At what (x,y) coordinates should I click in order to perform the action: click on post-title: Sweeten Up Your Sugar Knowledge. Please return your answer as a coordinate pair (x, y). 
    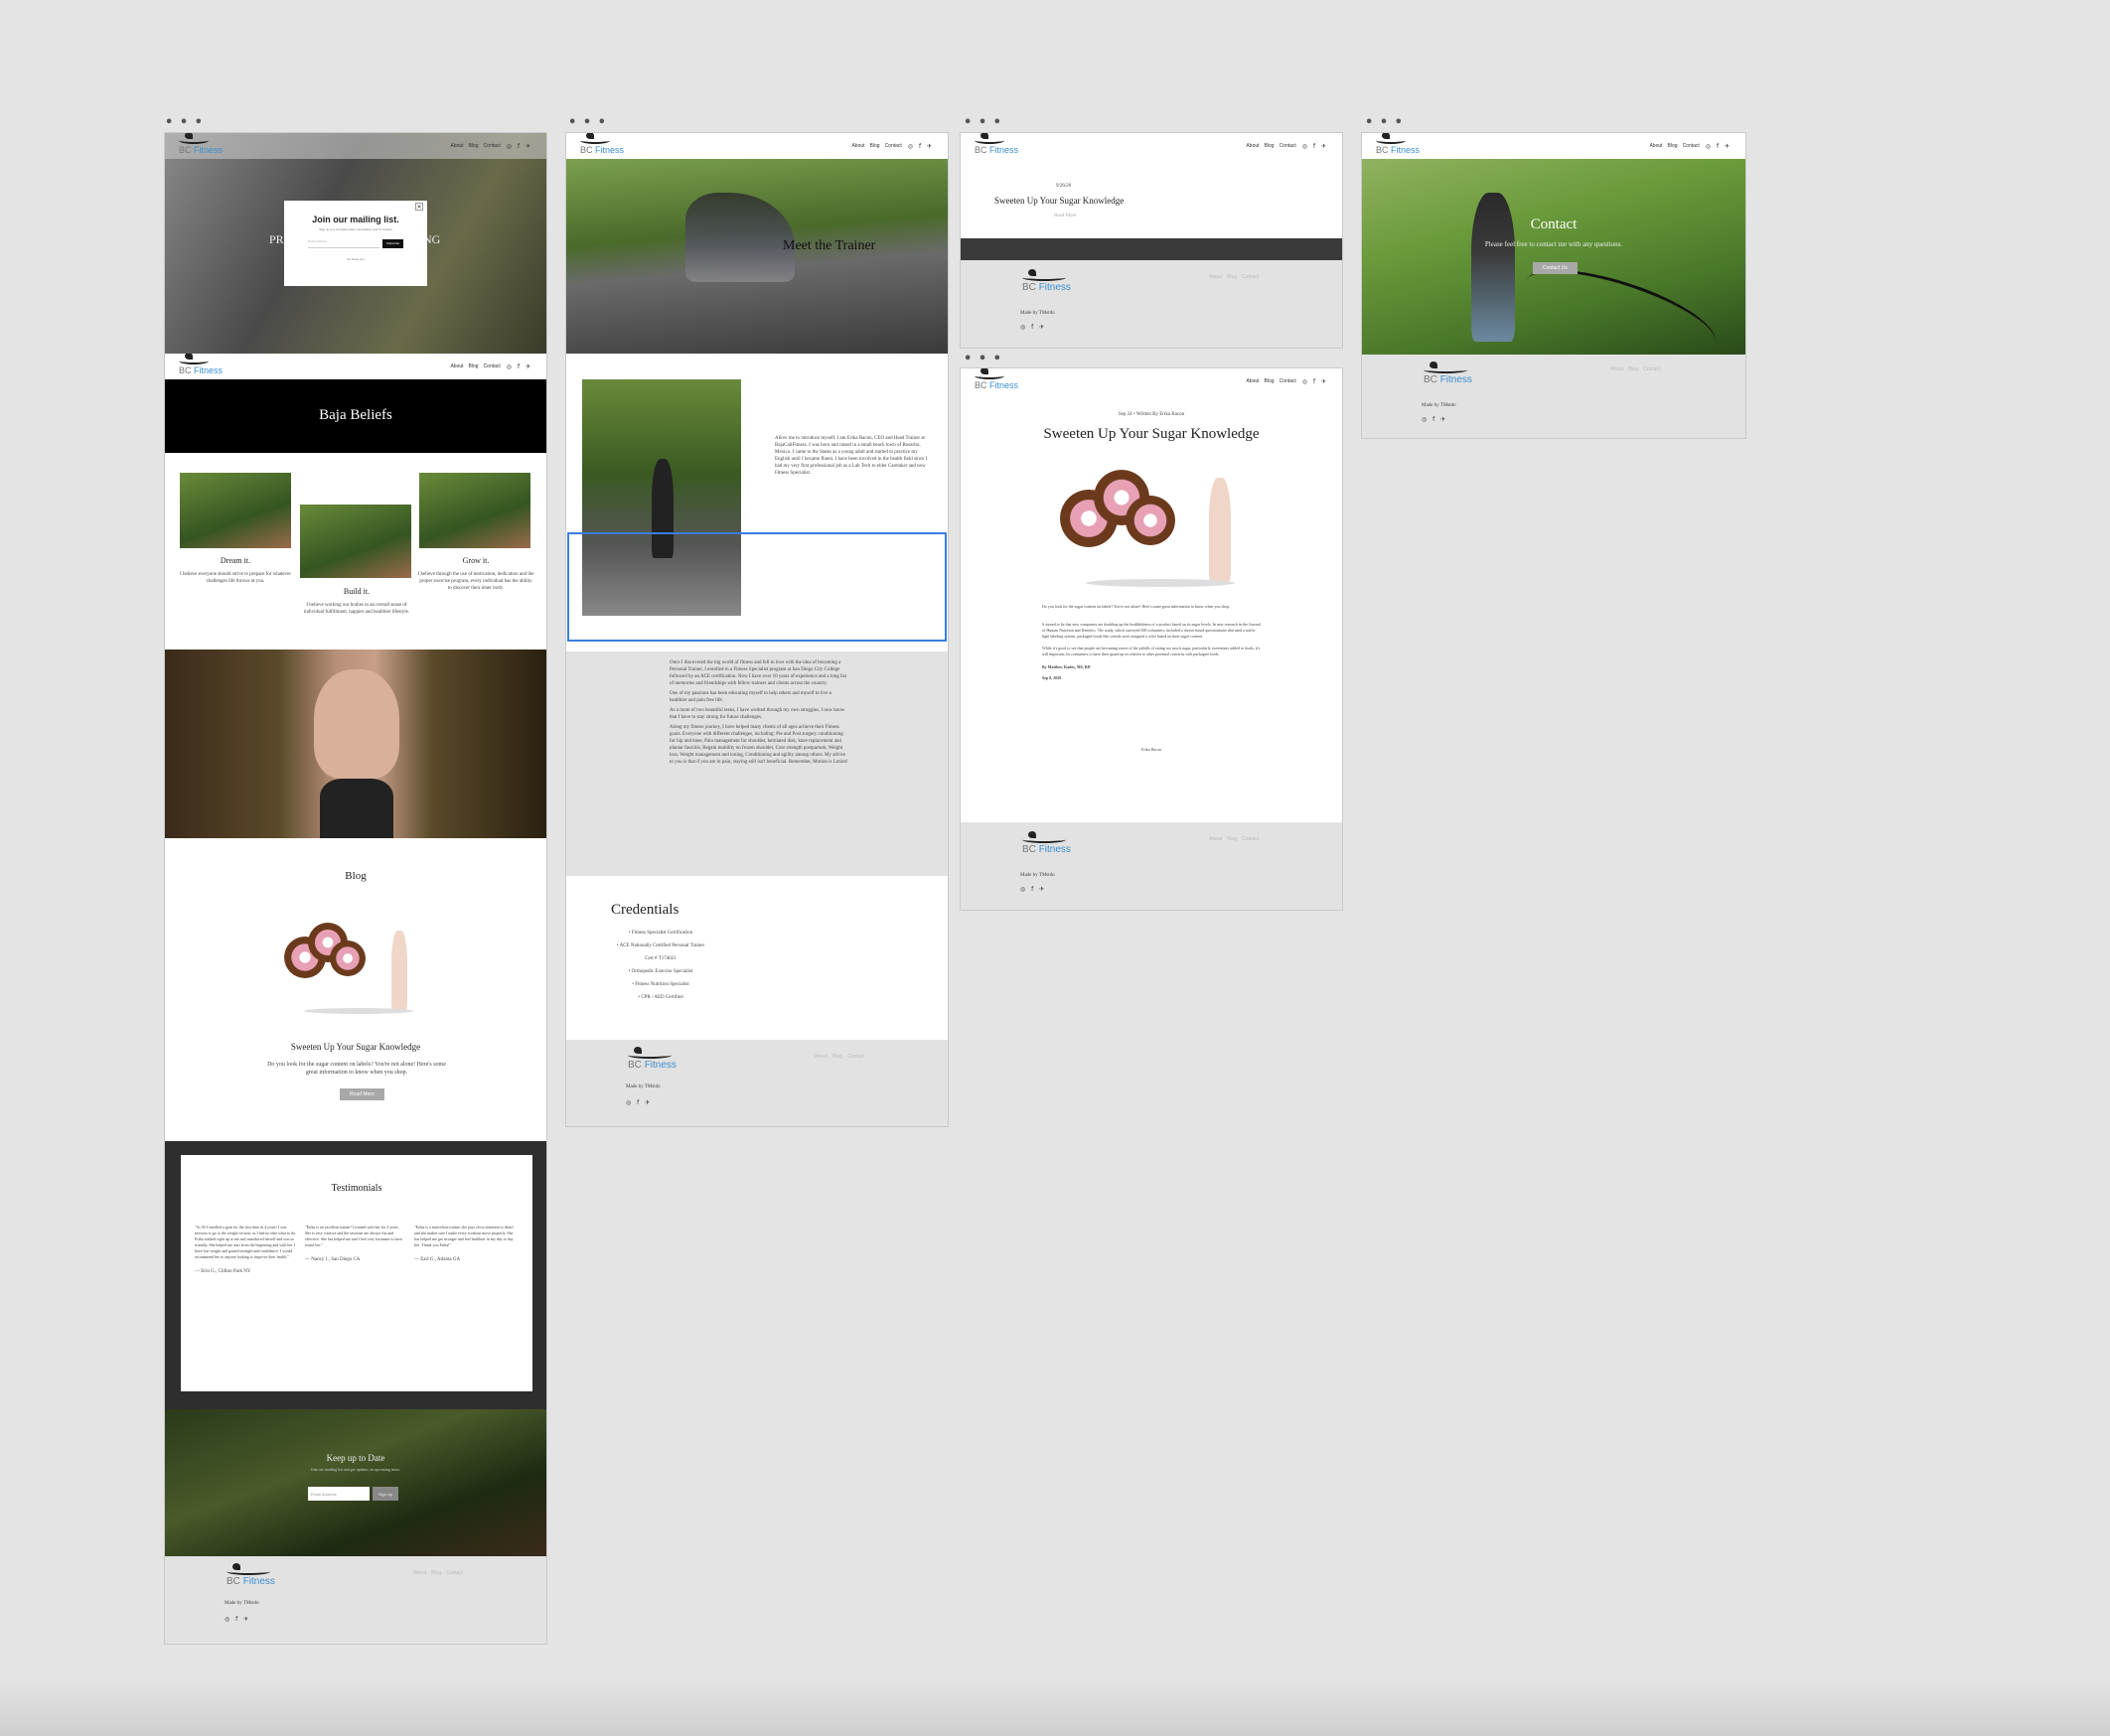
    Looking at the image, I should click on (1059, 201).